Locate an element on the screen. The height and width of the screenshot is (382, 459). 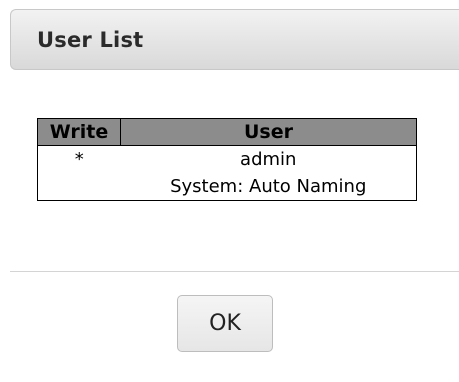
user-cell: System: Auto Naming is located at coordinates (268, 186).